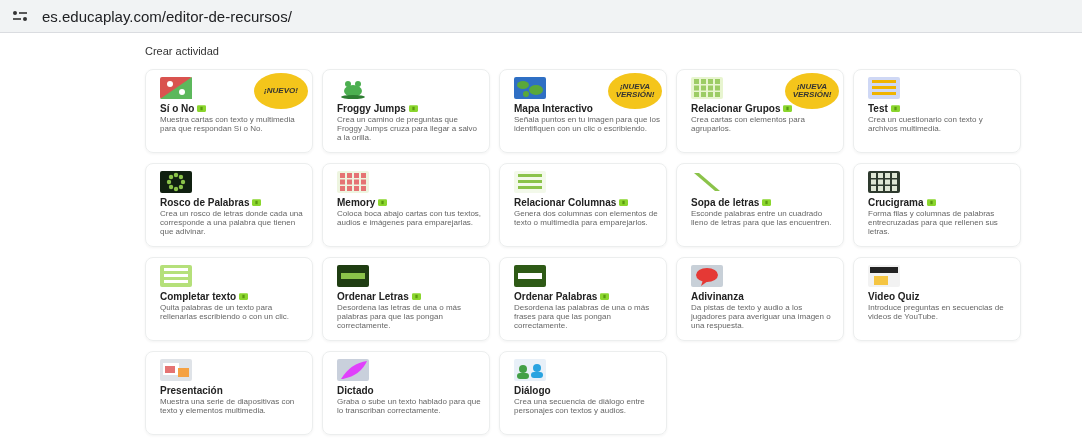 The image size is (1082, 439). What do you see at coordinates (736, 108) in the screenshot?
I see `activity-title: Relacionar Grupos` at bounding box center [736, 108].